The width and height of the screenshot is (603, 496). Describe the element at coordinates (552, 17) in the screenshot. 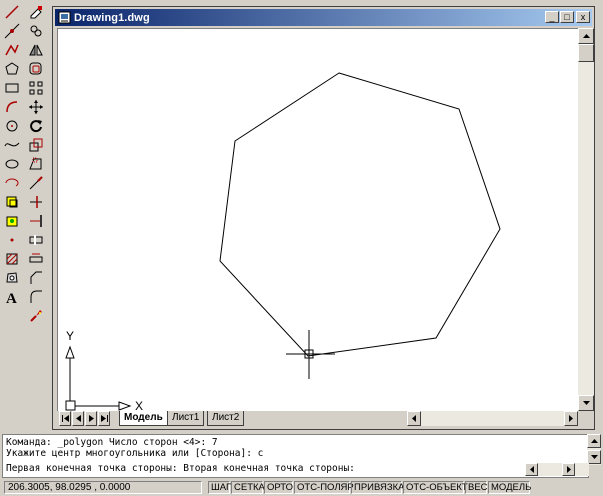

I see `minimize-button: _` at that location.